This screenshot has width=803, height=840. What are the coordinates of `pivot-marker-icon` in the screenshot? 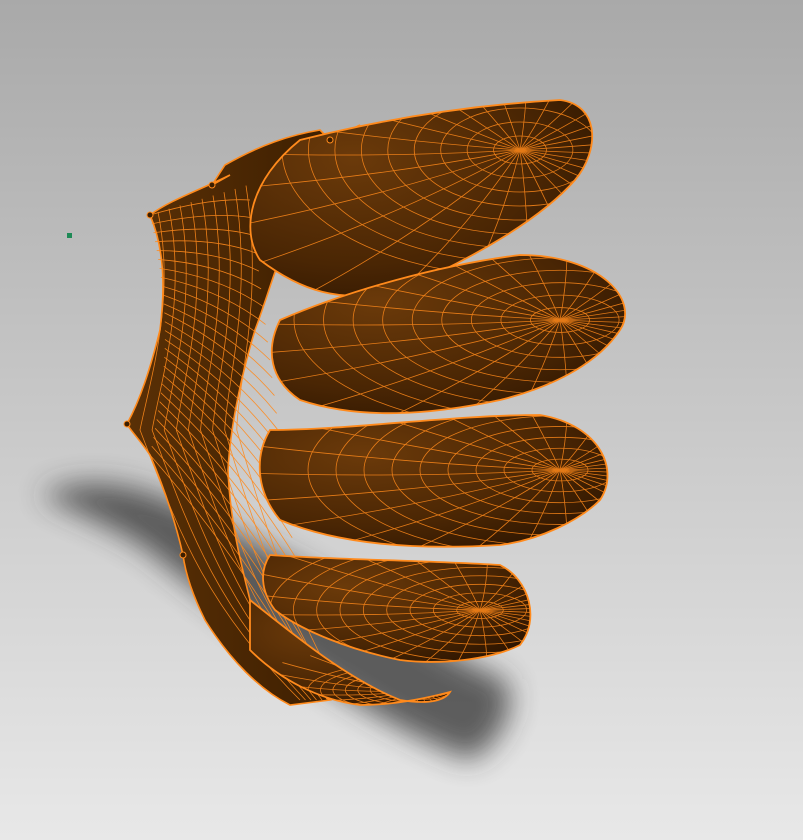 It's located at (69, 235).